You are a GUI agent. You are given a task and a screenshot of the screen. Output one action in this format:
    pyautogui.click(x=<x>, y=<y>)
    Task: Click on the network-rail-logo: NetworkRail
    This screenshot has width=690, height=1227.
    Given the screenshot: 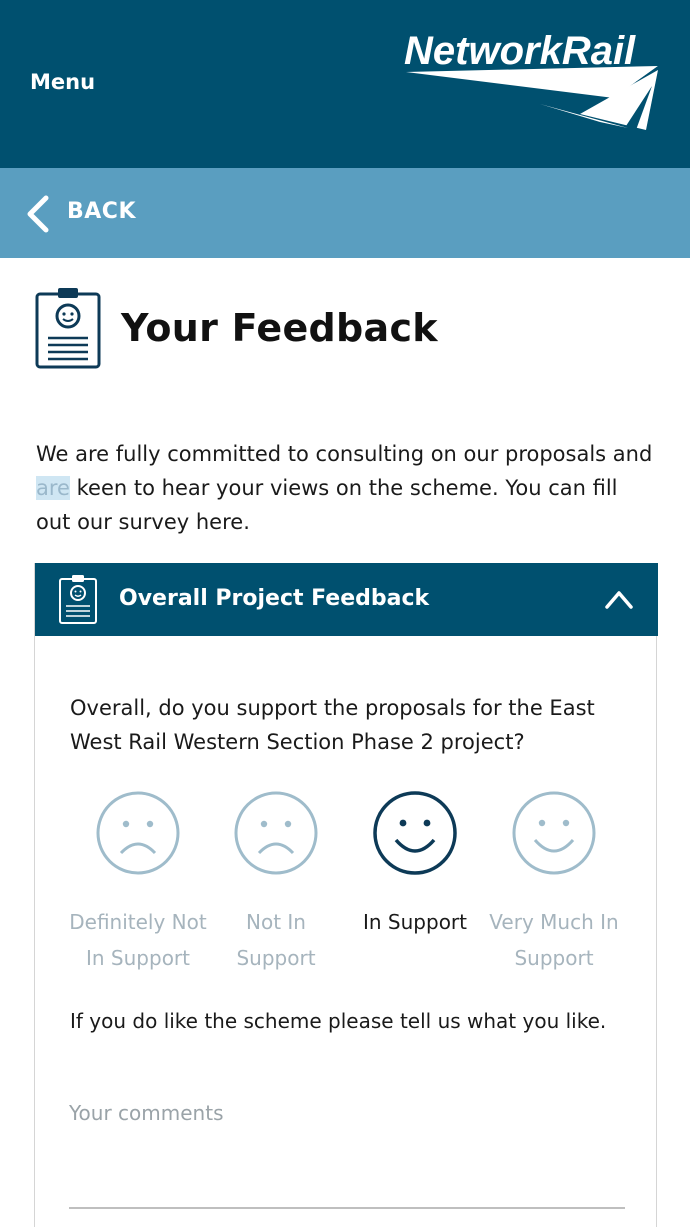 What is the action you would take?
    pyautogui.click(x=531, y=79)
    